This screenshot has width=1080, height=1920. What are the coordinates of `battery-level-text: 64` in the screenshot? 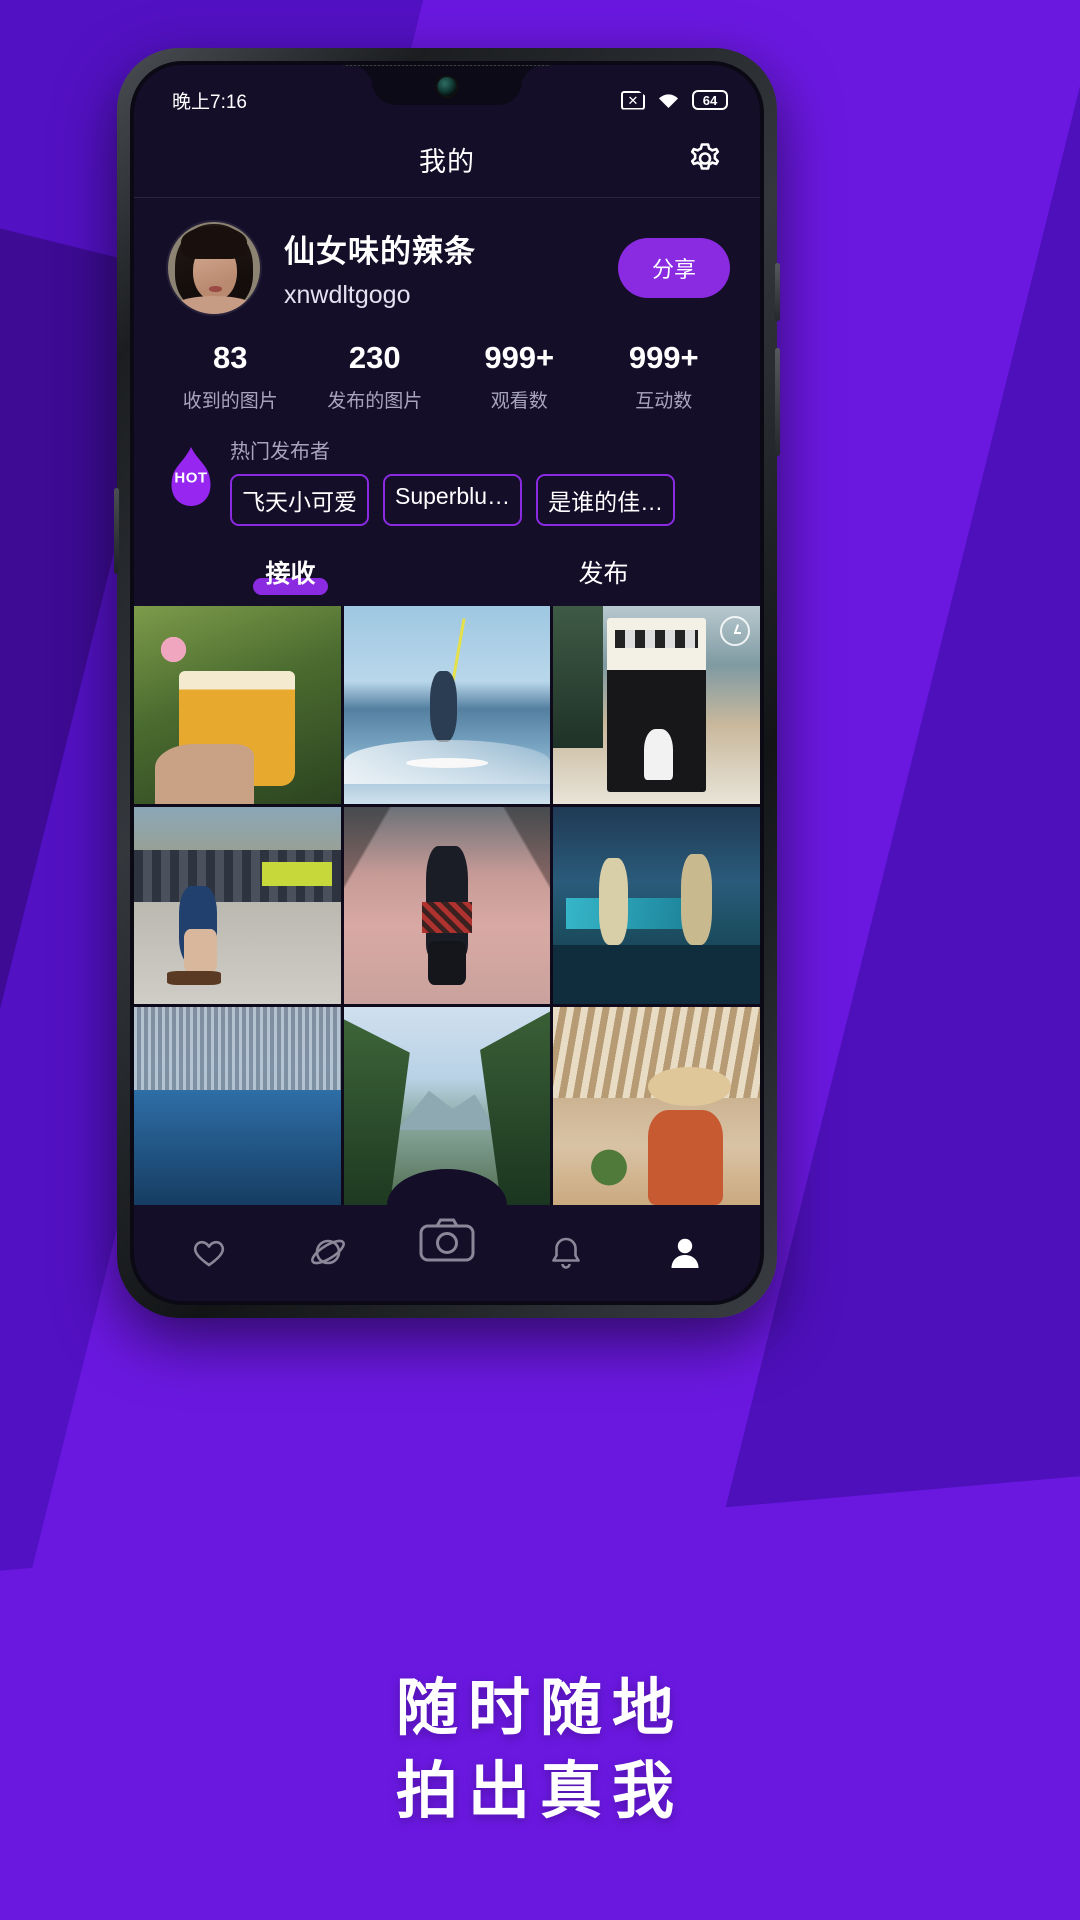 It's located at (710, 100).